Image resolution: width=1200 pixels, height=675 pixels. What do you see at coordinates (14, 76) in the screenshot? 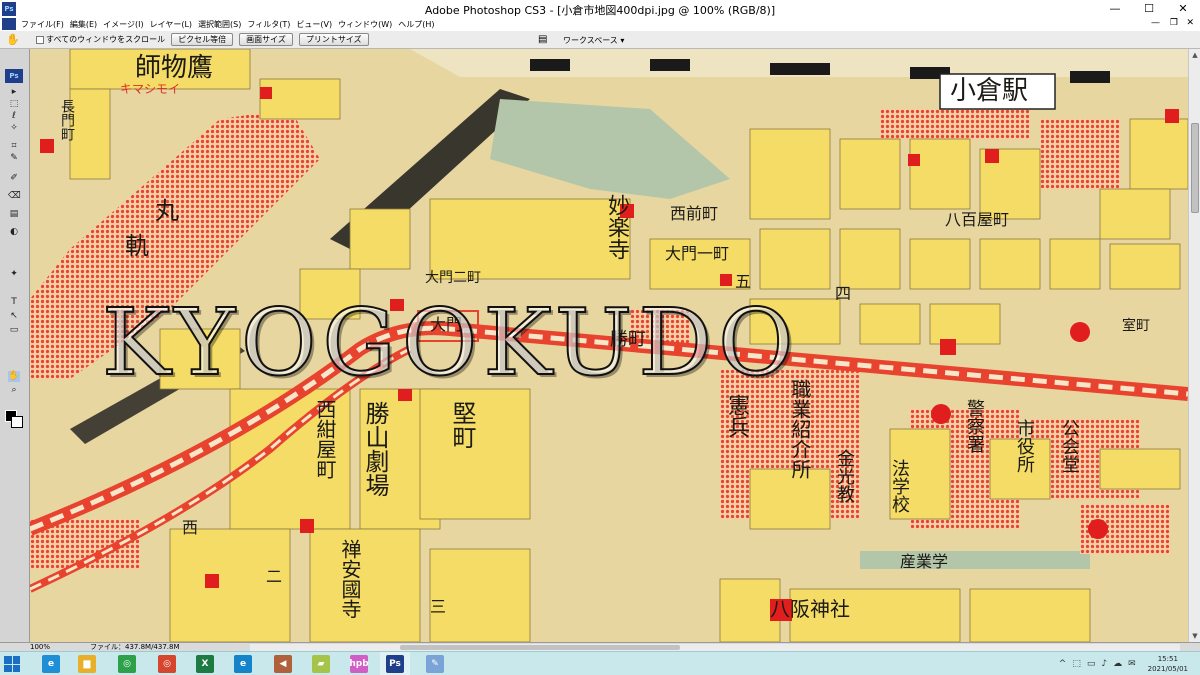
I see `ps-badge: Ps` at bounding box center [14, 76].